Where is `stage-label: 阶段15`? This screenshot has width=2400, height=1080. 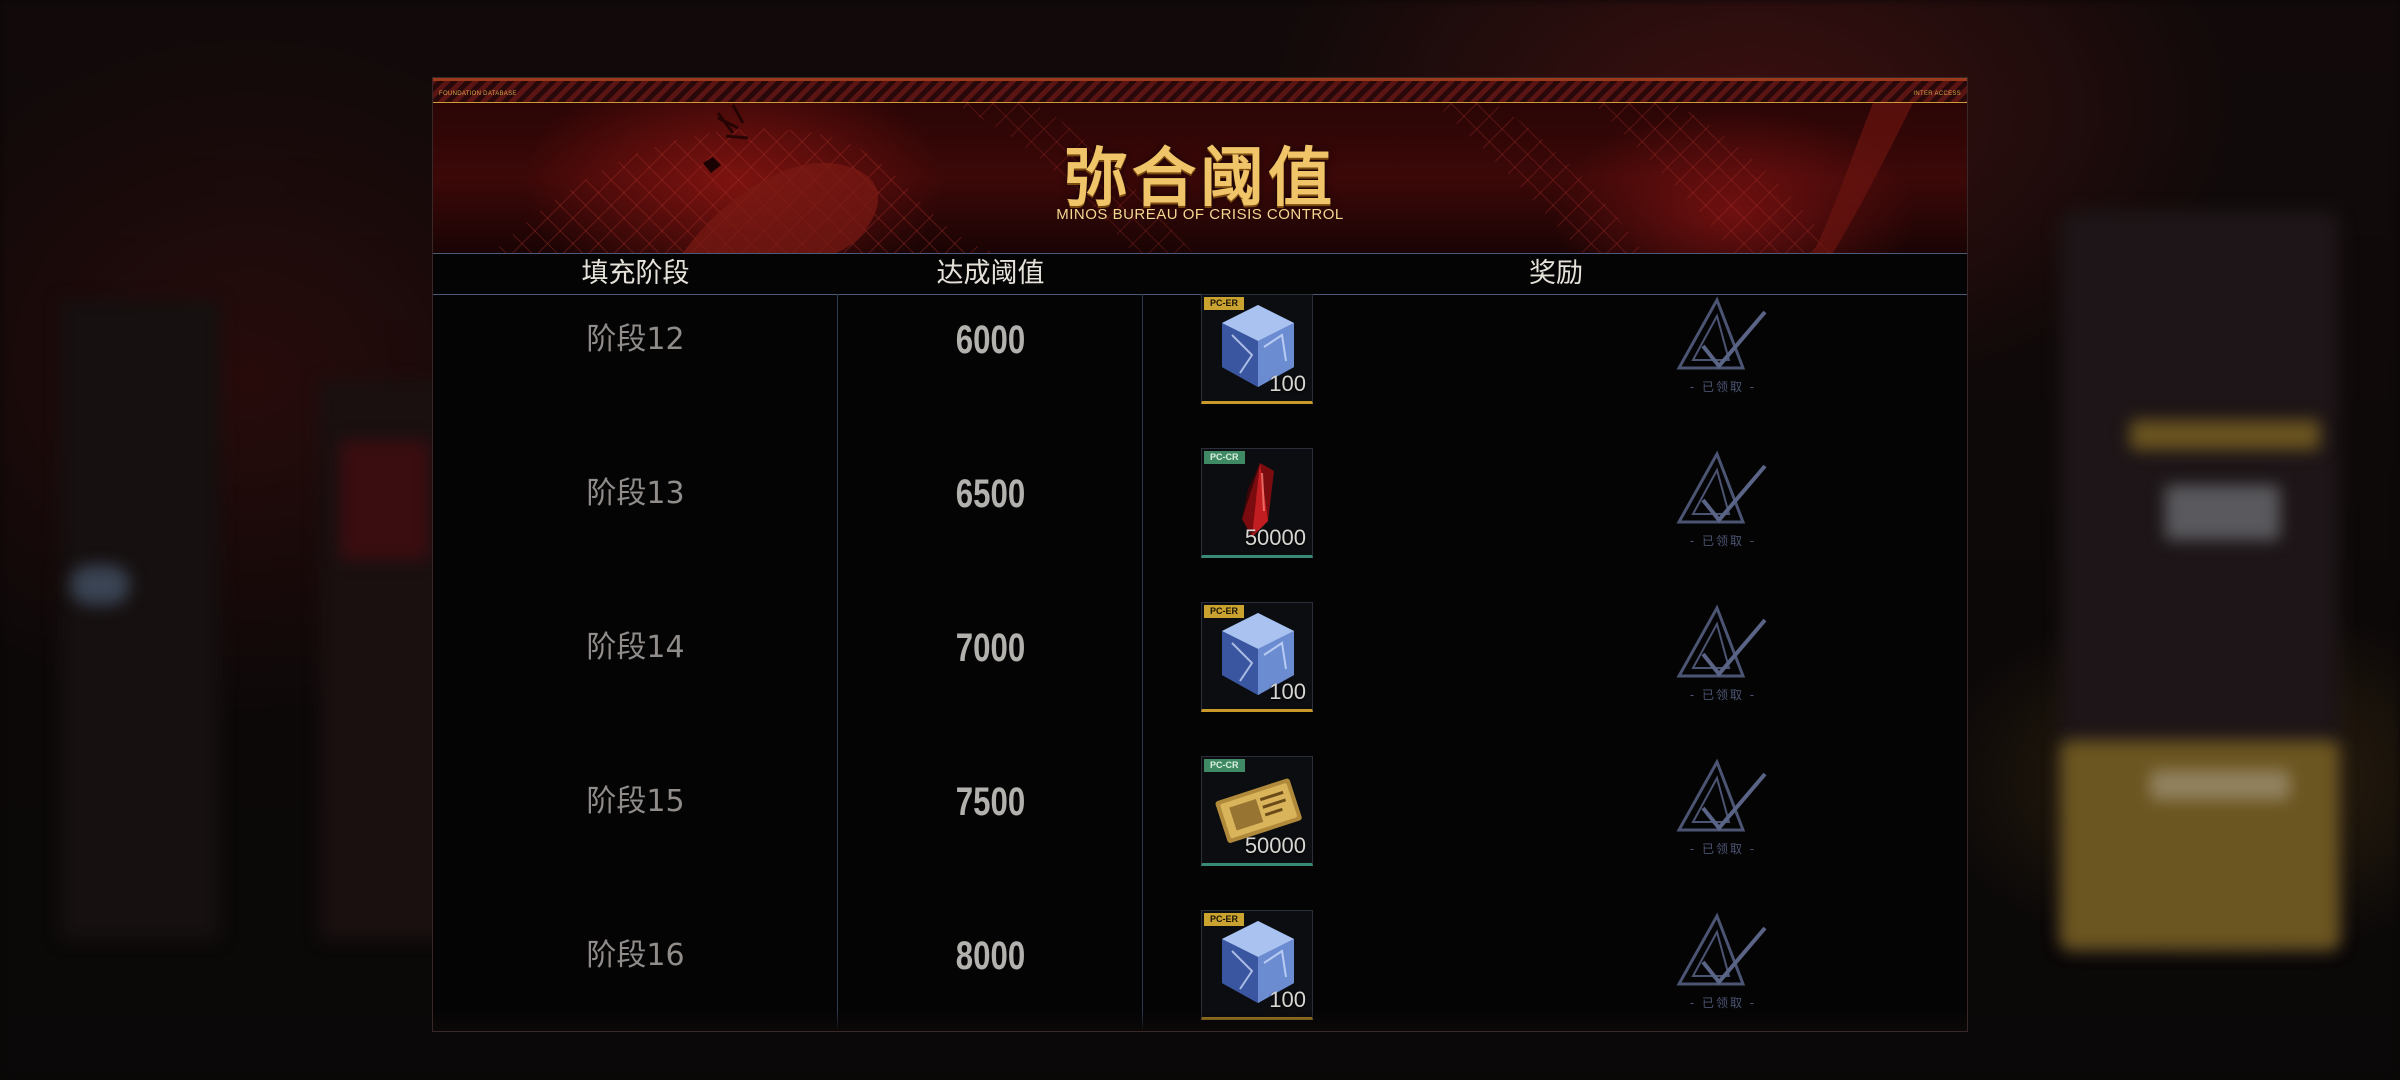
stage-label: 阶段15 is located at coordinates (635, 801).